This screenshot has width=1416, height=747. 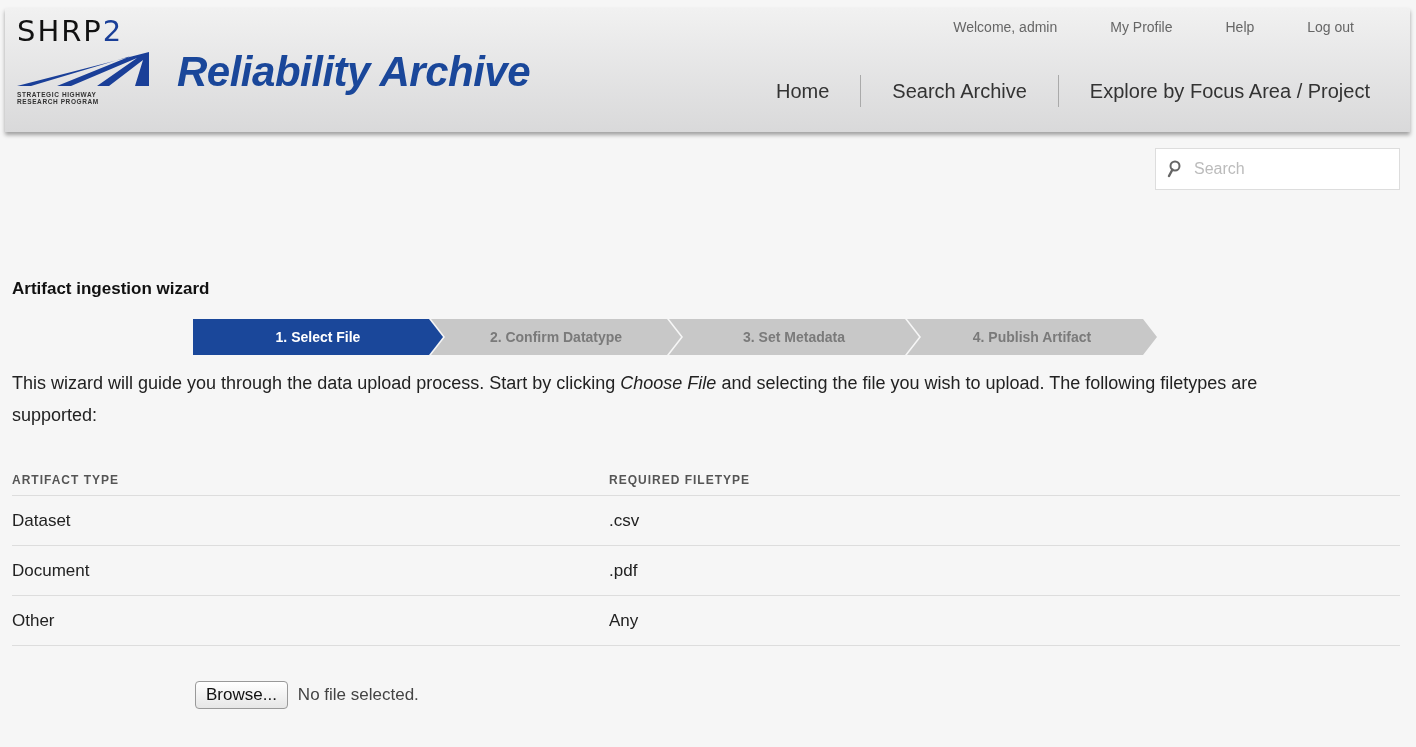 What do you see at coordinates (803, 91) in the screenshot?
I see `nav-link: Home` at bounding box center [803, 91].